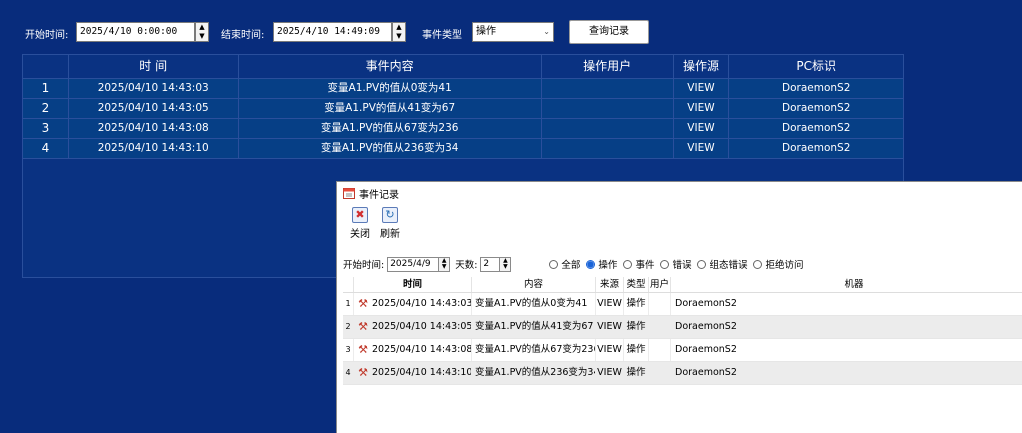 Image resolution: width=1022 pixels, height=433 pixels. Describe the element at coordinates (490, 264) in the screenshot. I see `days-input: 2` at that location.